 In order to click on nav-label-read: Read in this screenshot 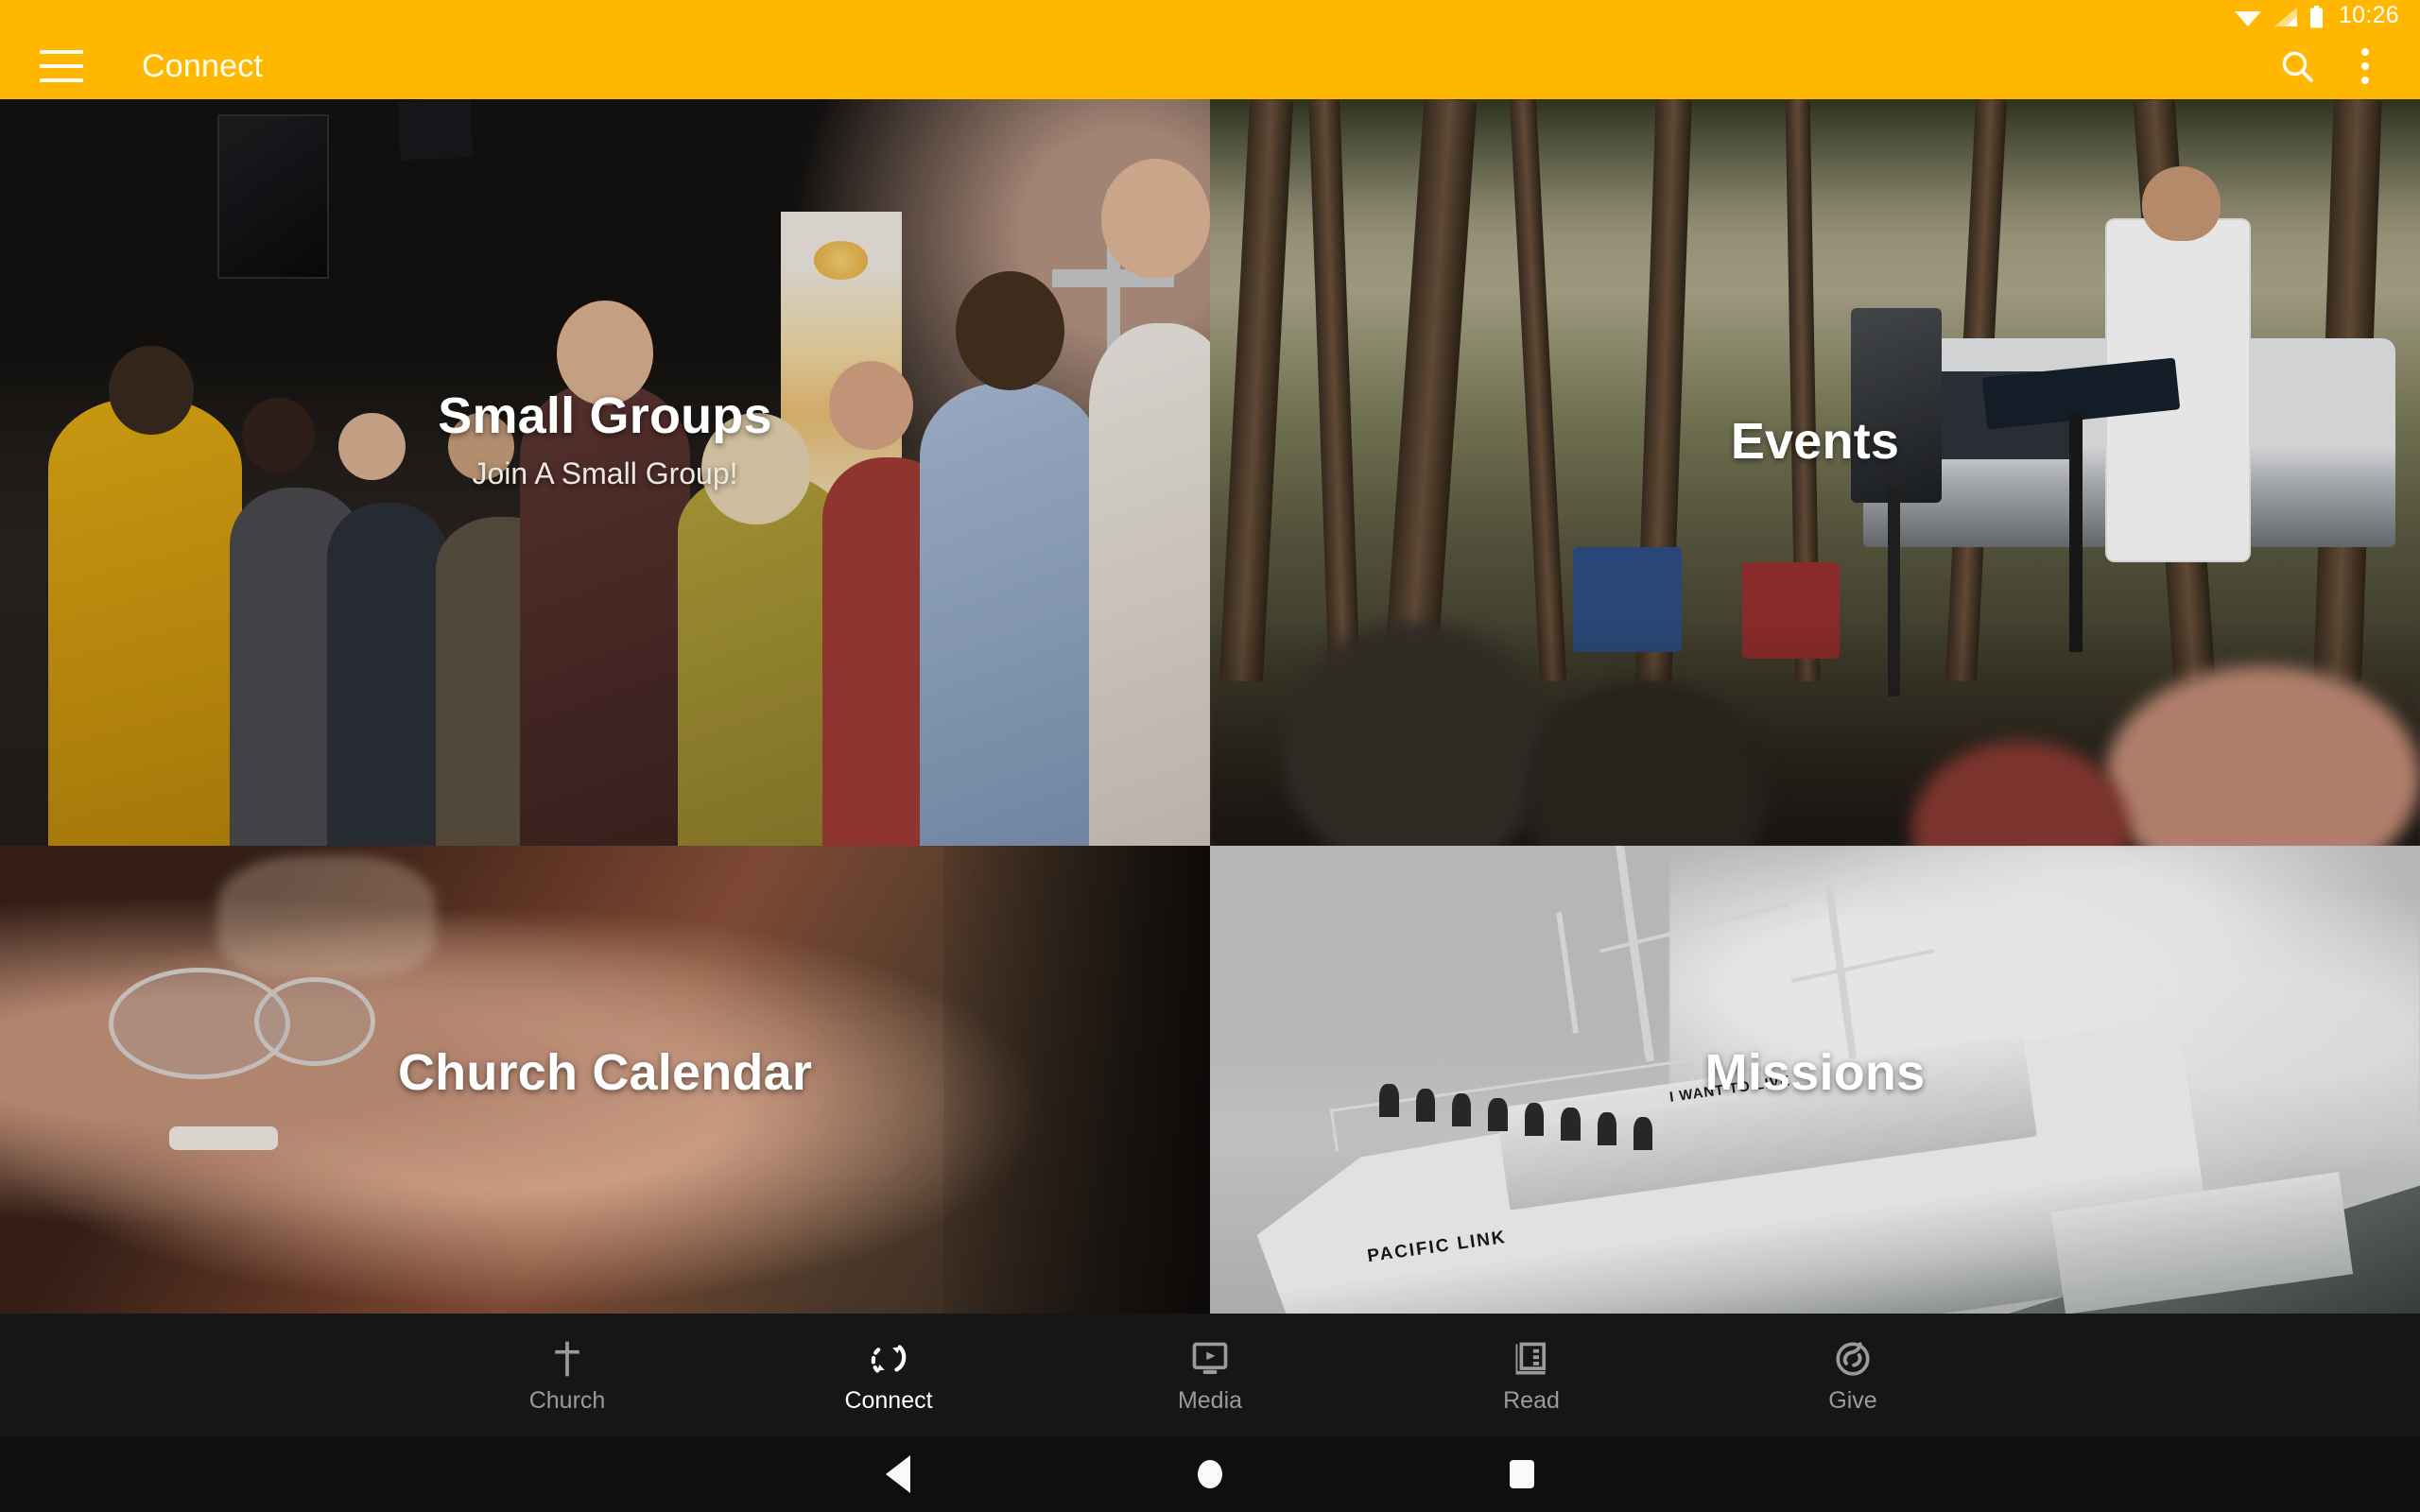, I will do `click(1531, 1400)`.